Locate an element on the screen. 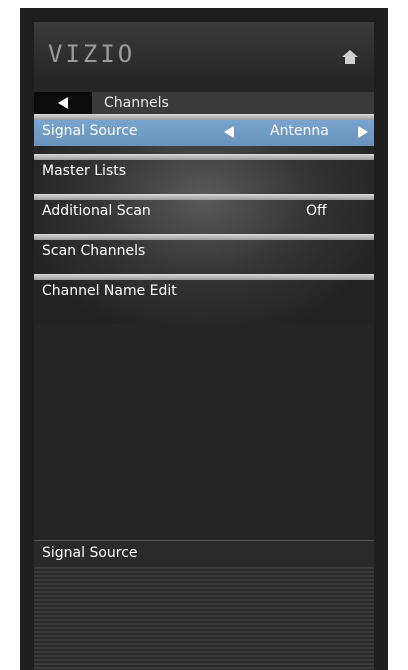 The image size is (408, 670). menu-item-master-lists: Master Lists is located at coordinates (204, 170).